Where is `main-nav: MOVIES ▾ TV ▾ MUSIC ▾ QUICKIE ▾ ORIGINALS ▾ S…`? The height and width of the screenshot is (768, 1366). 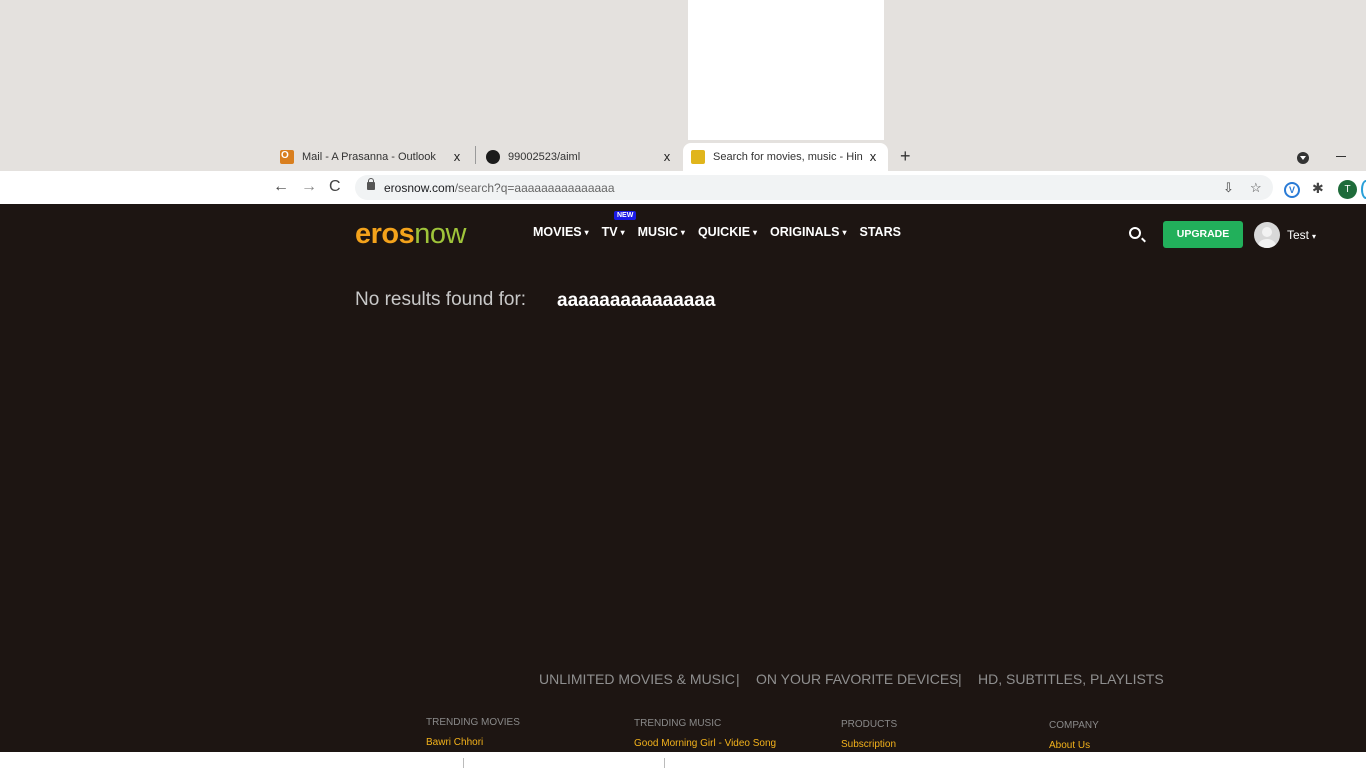
main-nav: MOVIES ▾ TV ▾ MUSIC ▾ QUICKIE ▾ ORIGINALS ▾ S… is located at coordinates (723, 232).